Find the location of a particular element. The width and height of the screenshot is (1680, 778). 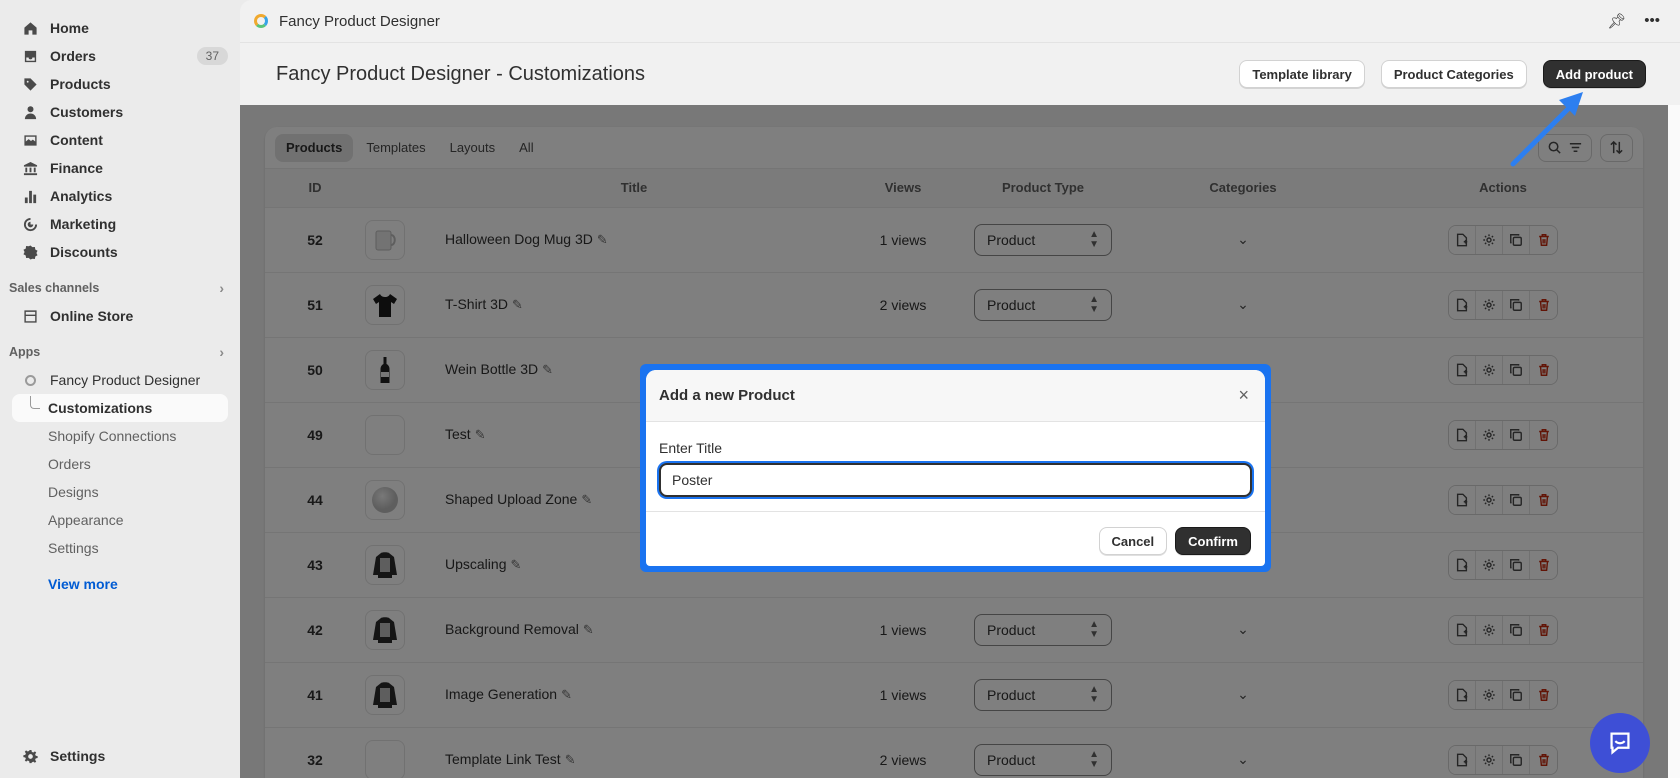

sidebar-item-app-settings: Settings is located at coordinates (120, 548).